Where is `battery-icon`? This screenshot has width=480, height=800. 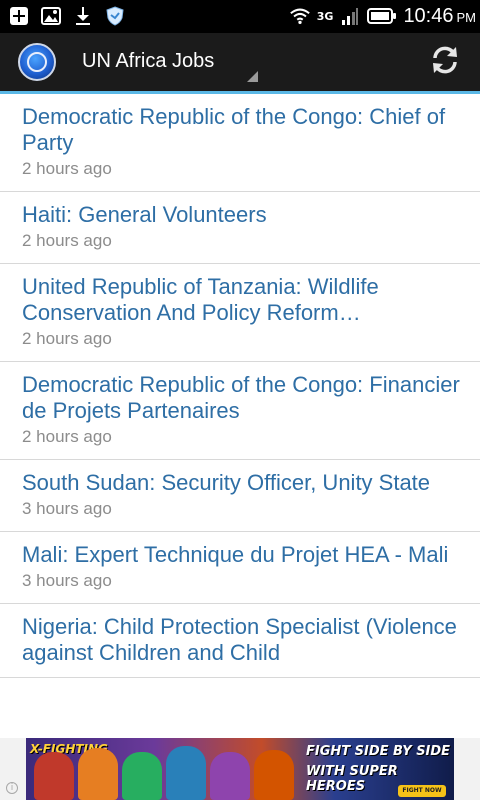 battery-icon is located at coordinates (382, 16).